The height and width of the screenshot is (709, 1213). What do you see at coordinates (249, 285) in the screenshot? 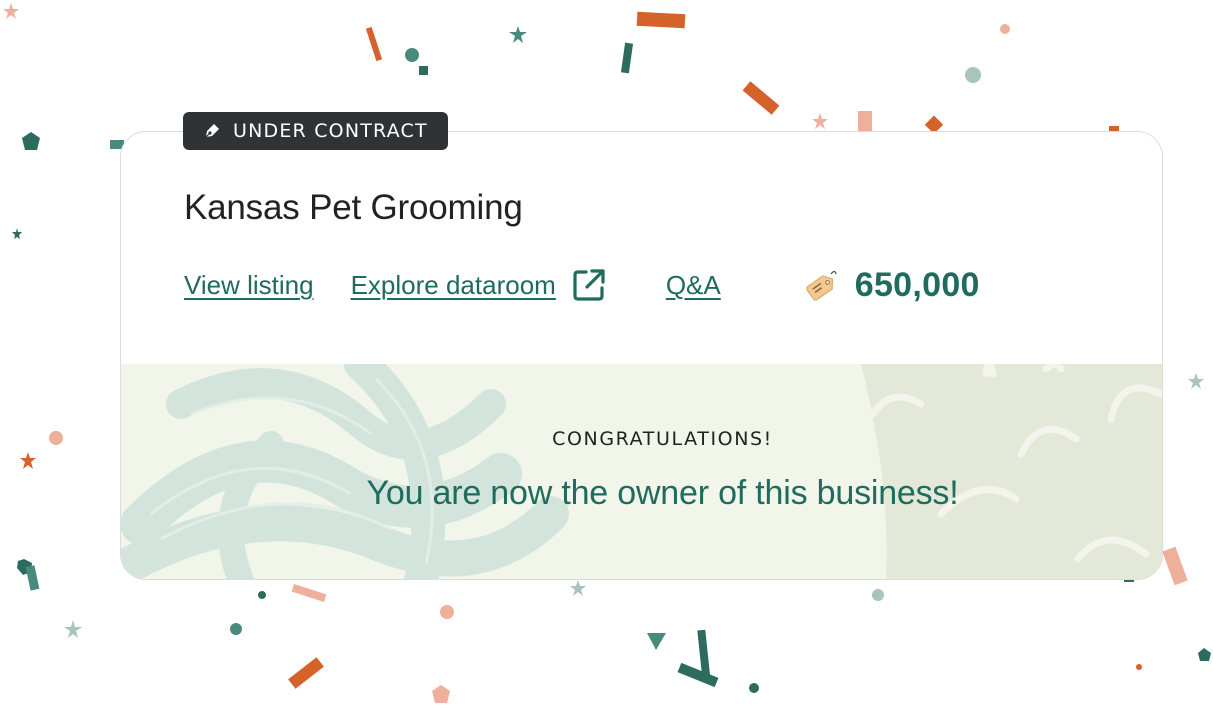
I see `view-listing-link: View listing` at bounding box center [249, 285].